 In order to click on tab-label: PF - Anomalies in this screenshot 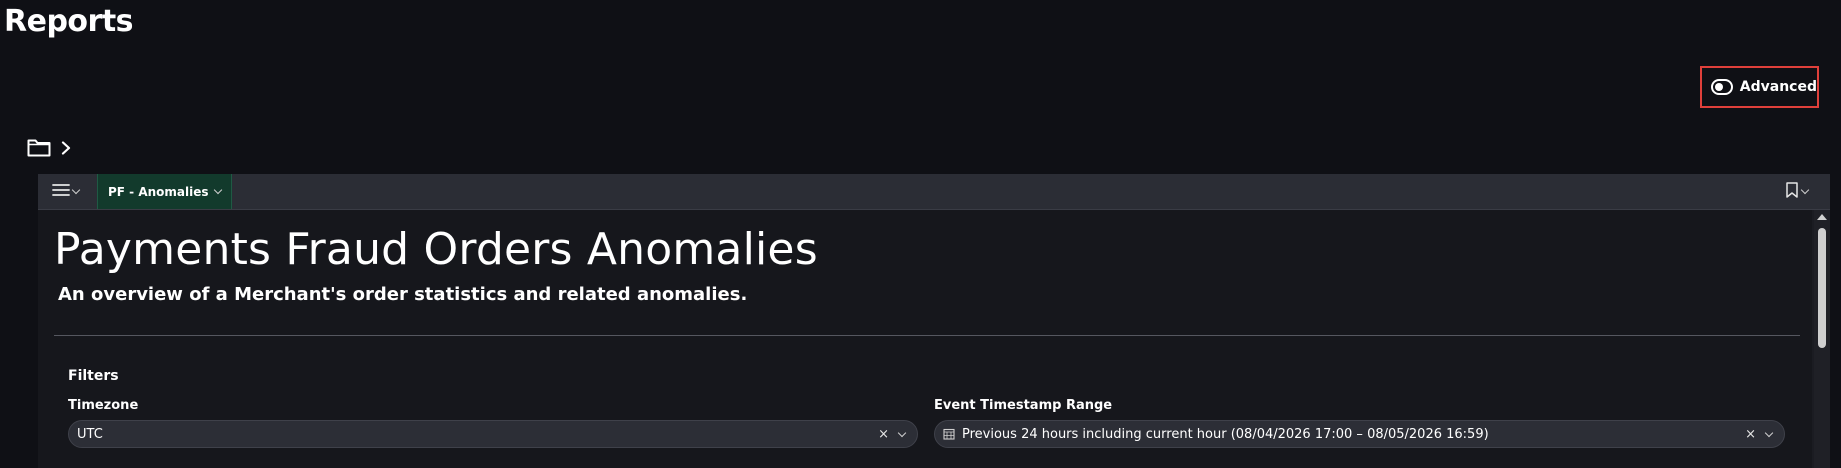, I will do `click(158, 191)`.